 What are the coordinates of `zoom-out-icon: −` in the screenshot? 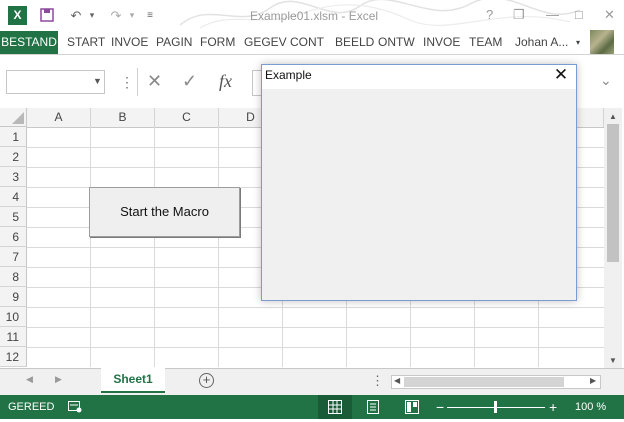 It's located at (440, 407).